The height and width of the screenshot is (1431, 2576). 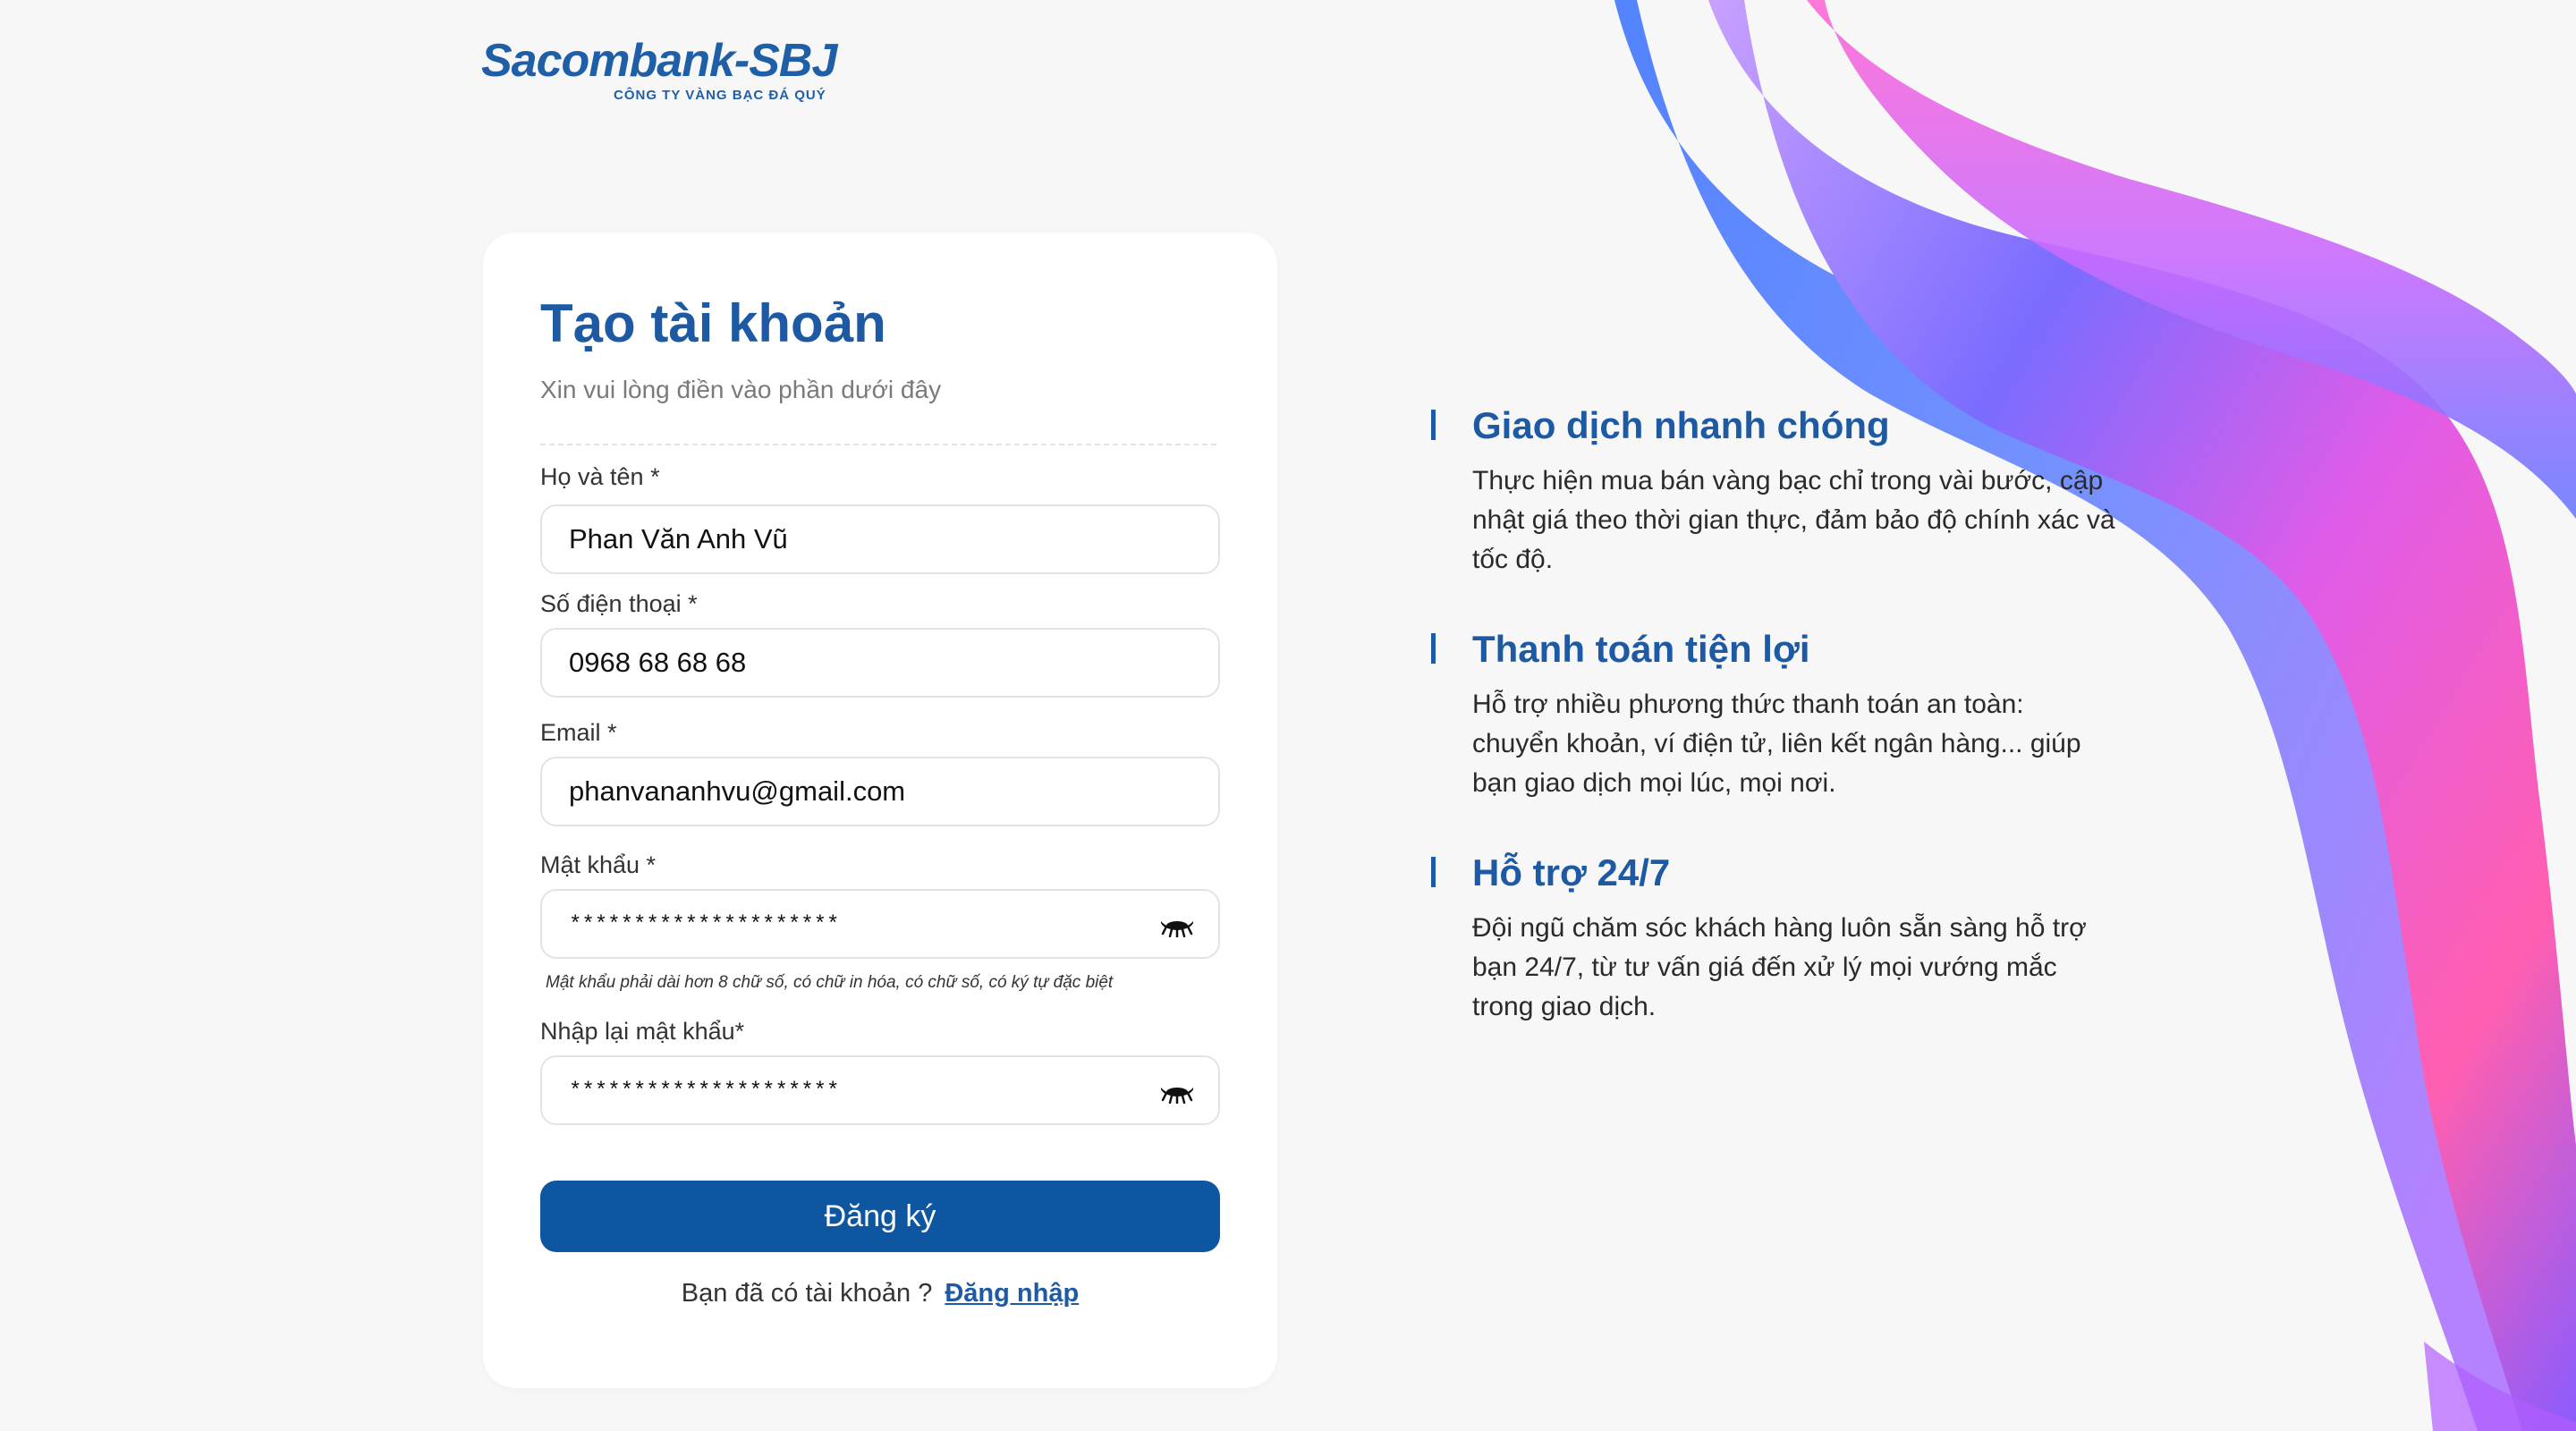 What do you see at coordinates (578, 733) in the screenshot?
I see `email-label: Email *` at bounding box center [578, 733].